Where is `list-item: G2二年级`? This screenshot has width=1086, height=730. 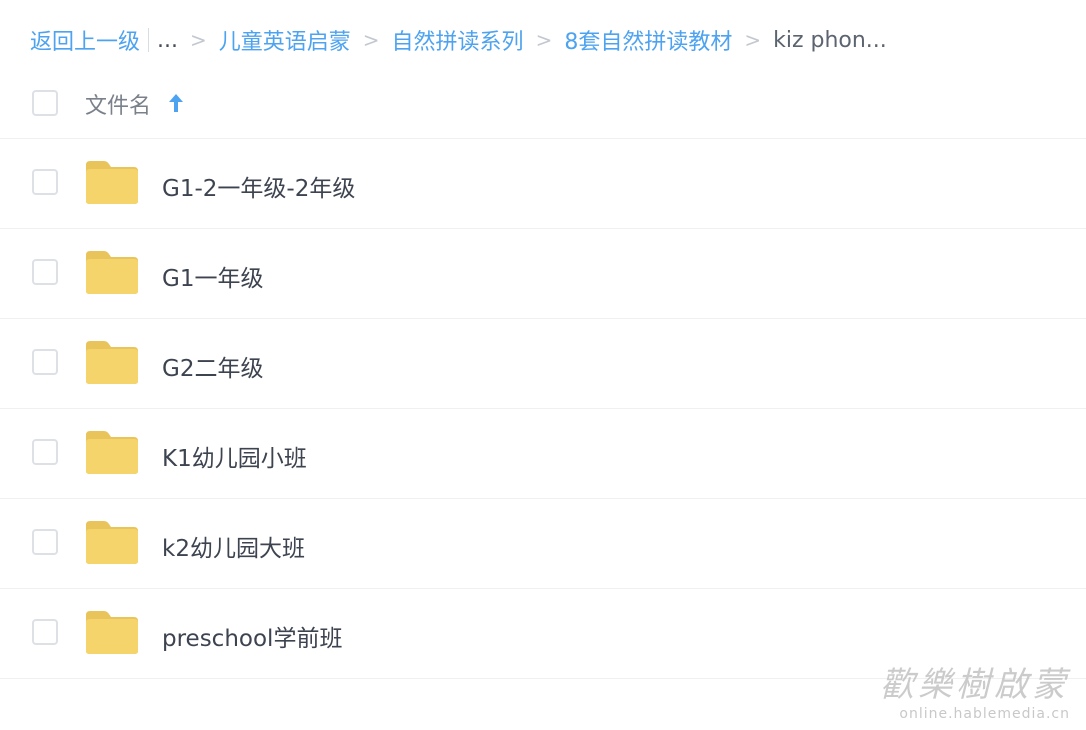
list-item: G2二年级 is located at coordinates (543, 364).